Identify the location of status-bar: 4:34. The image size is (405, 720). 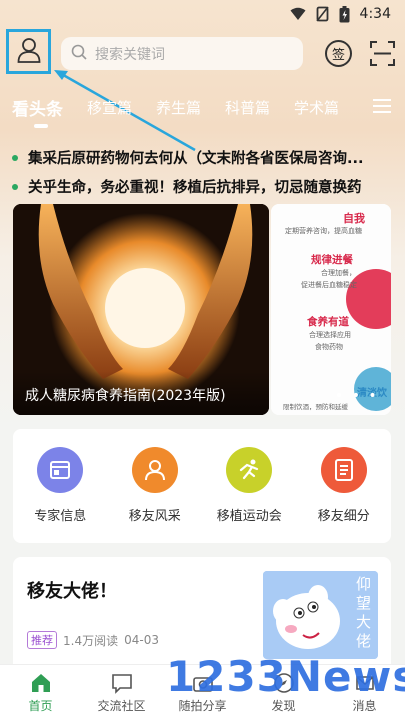
(202, 14).